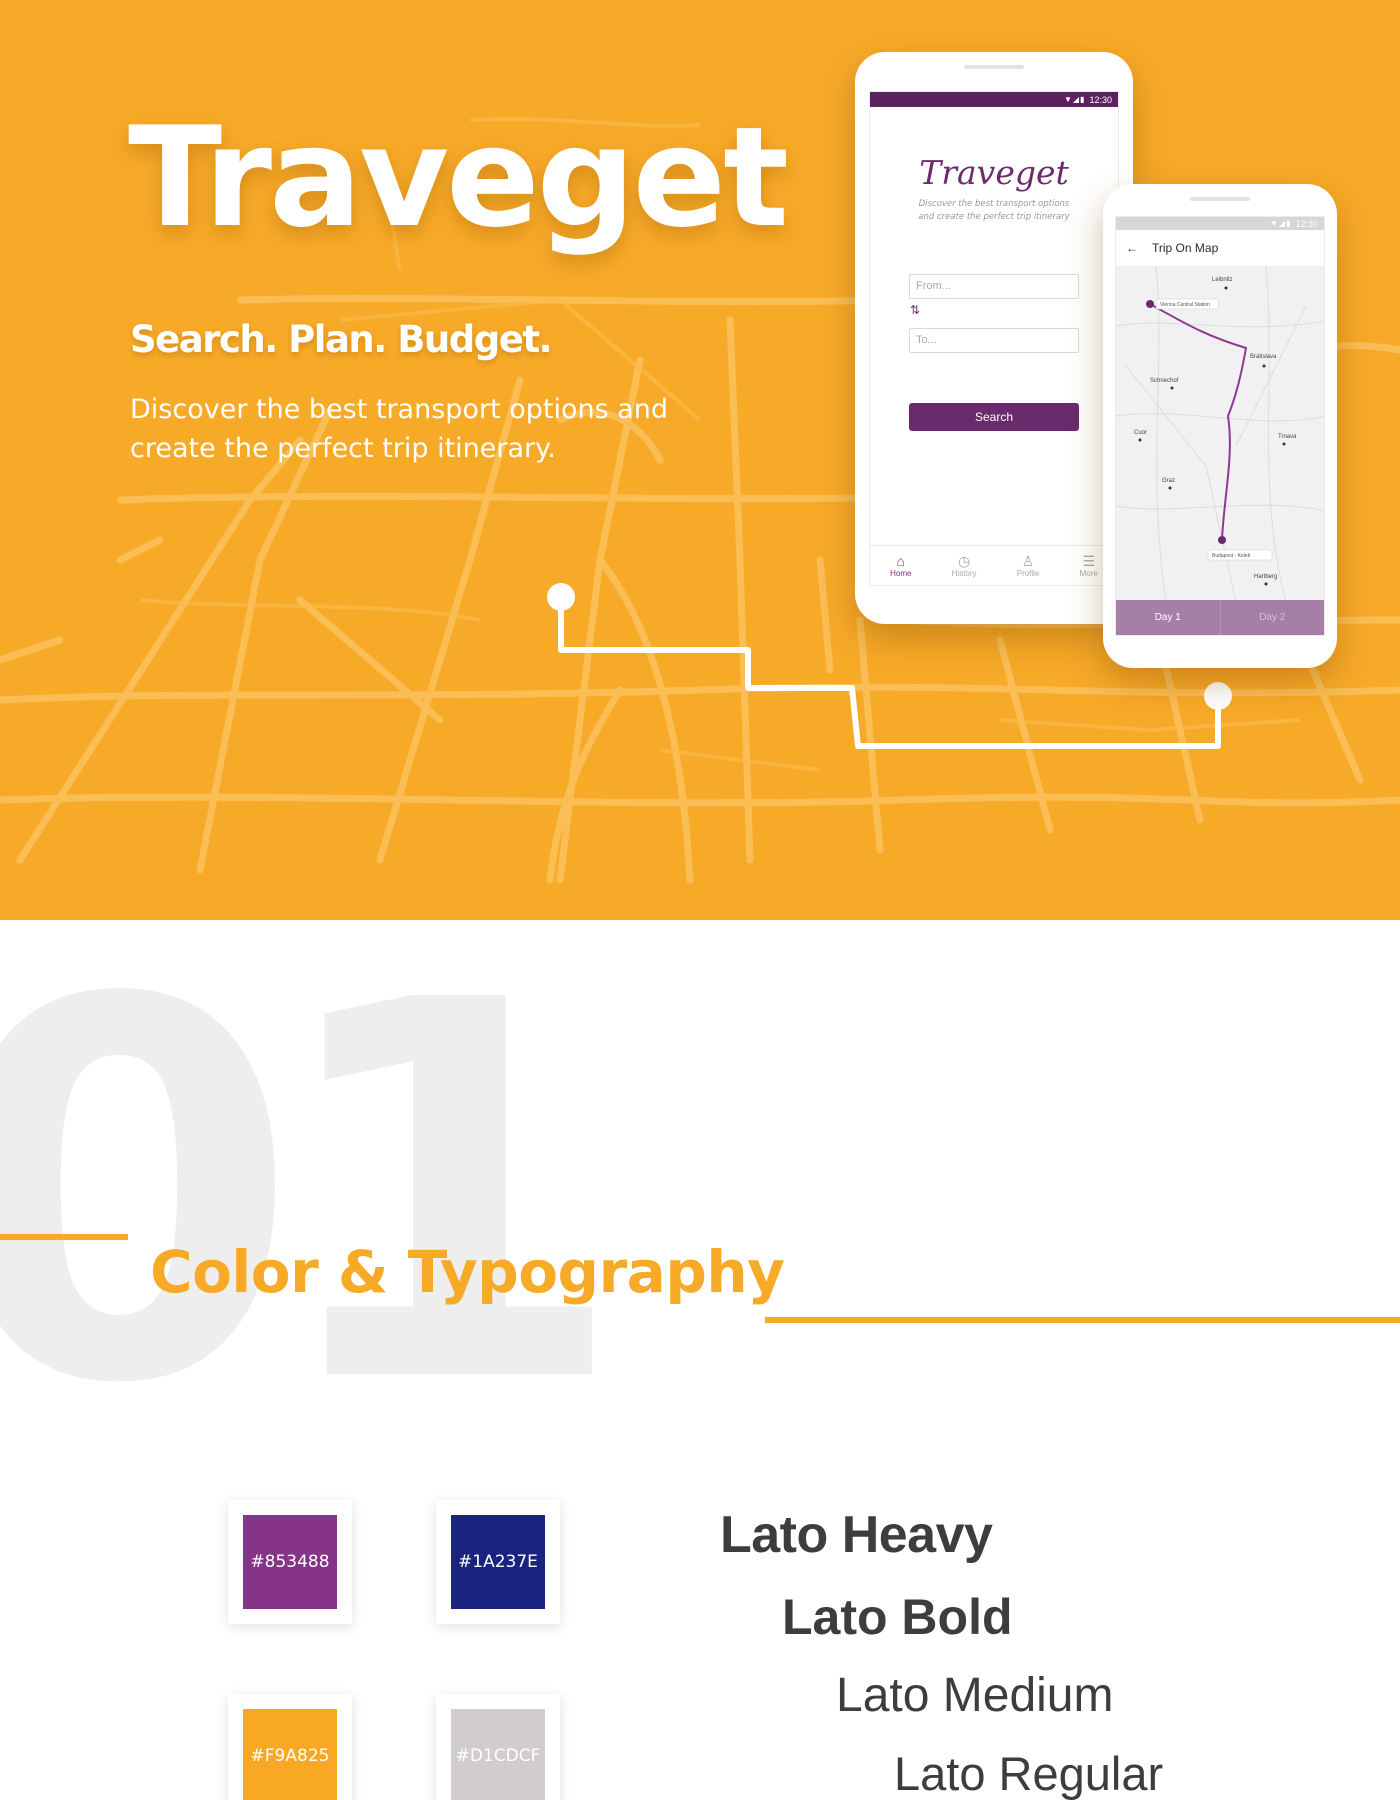  Describe the element at coordinates (1140, 433) in the screenshot. I see `city-label: Cuor` at that location.